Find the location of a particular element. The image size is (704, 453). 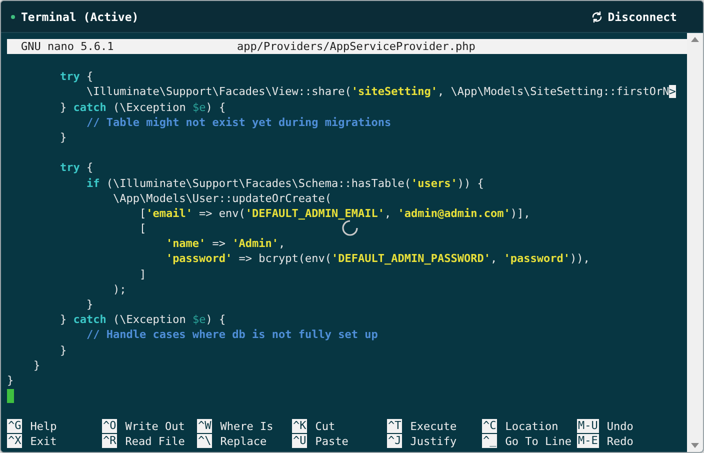

shortcut-label: Go To Line is located at coordinates (538, 441).